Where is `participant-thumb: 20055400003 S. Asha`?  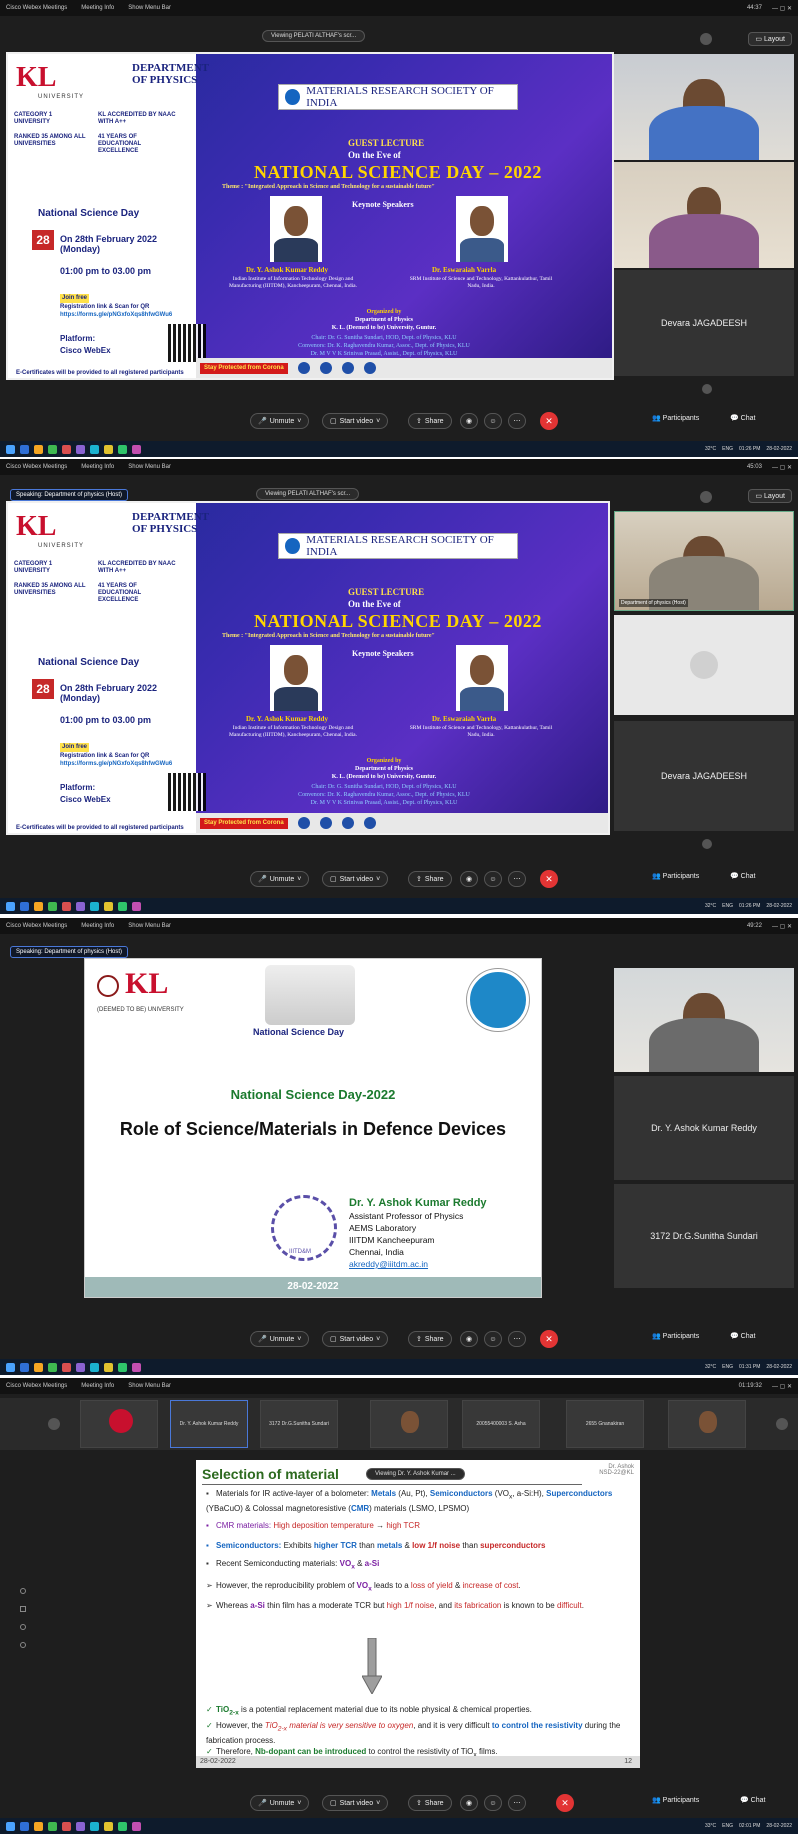 participant-thumb: 20055400003 S. Asha is located at coordinates (501, 1424).